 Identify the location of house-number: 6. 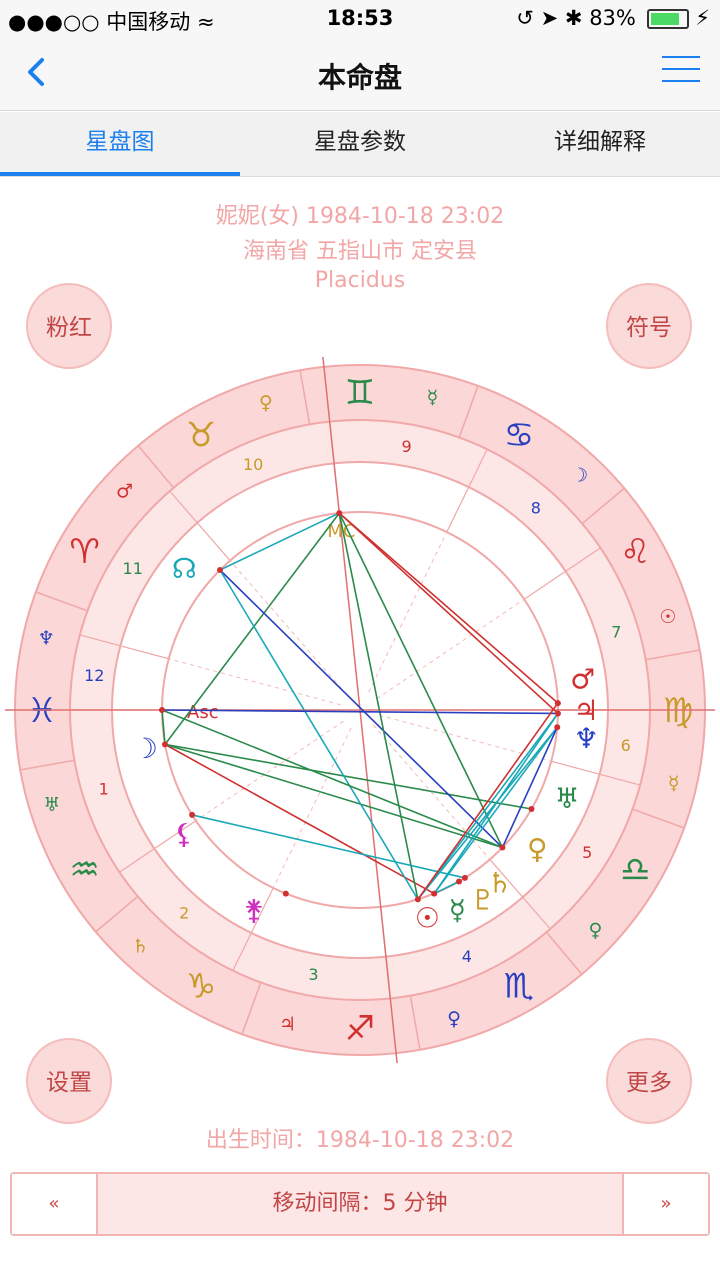
(626, 745).